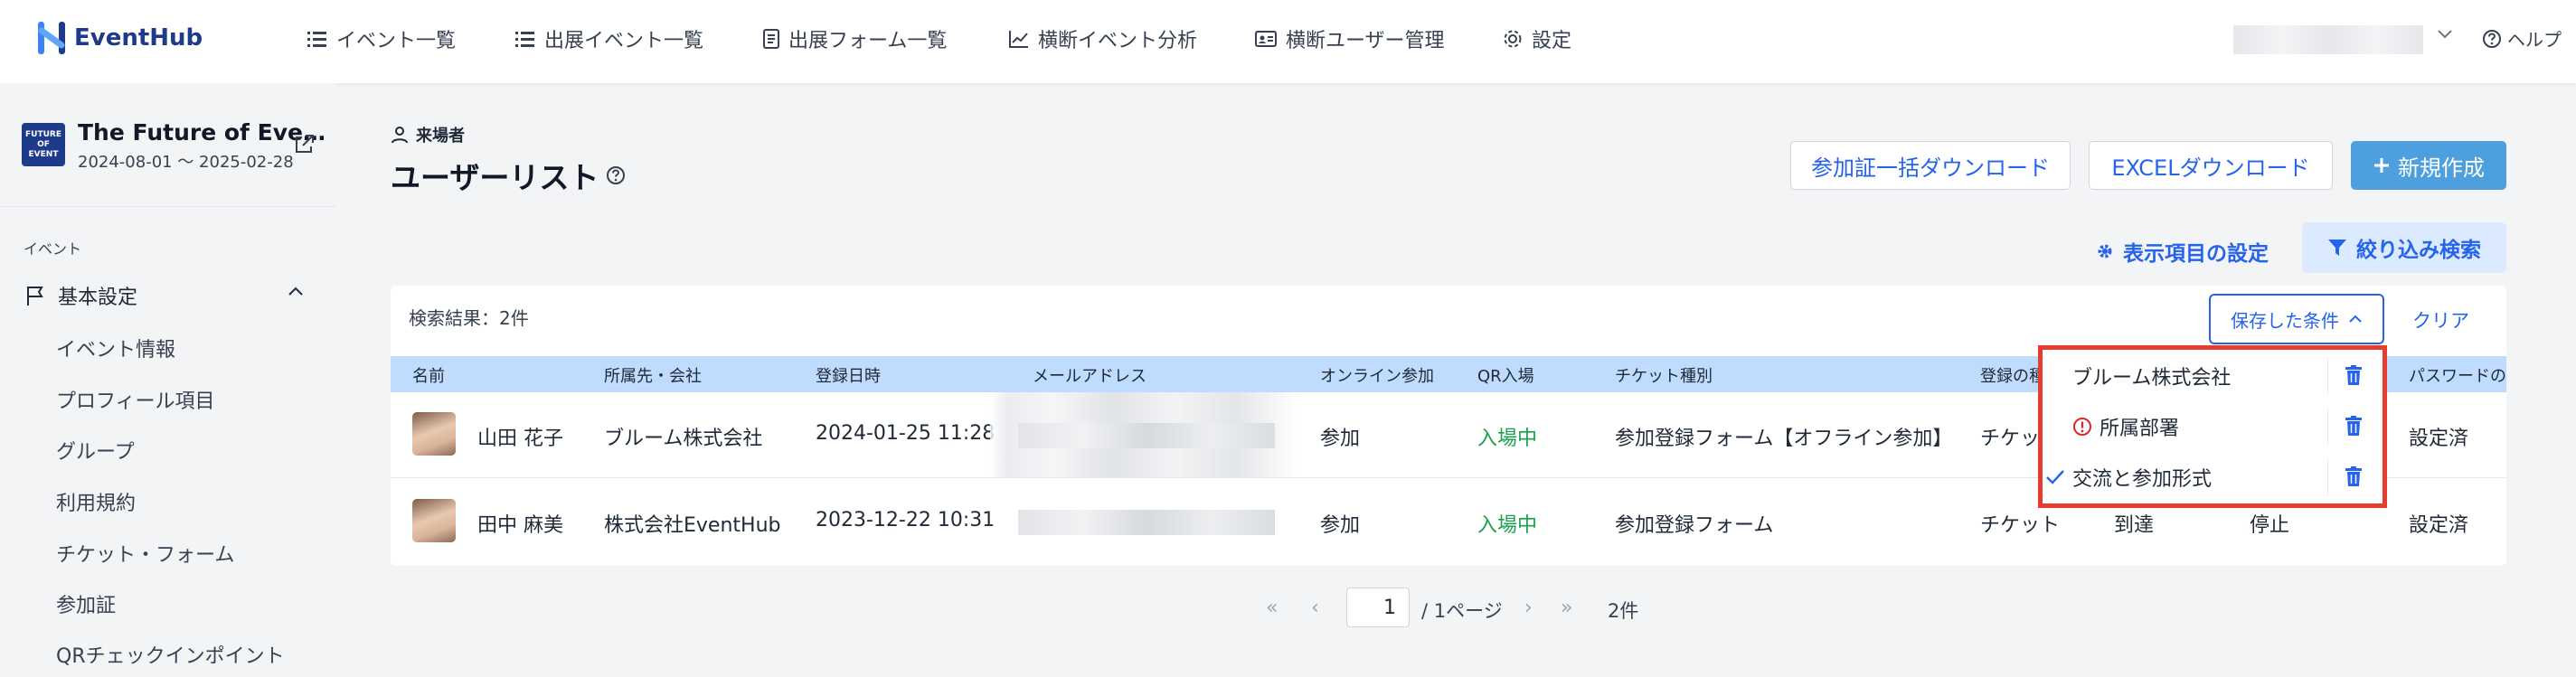 This screenshot has height=677, width=2576. Describe the element at coordinates (1566, 608) in the screenshot. I see `last-page-icon: »` at that location.